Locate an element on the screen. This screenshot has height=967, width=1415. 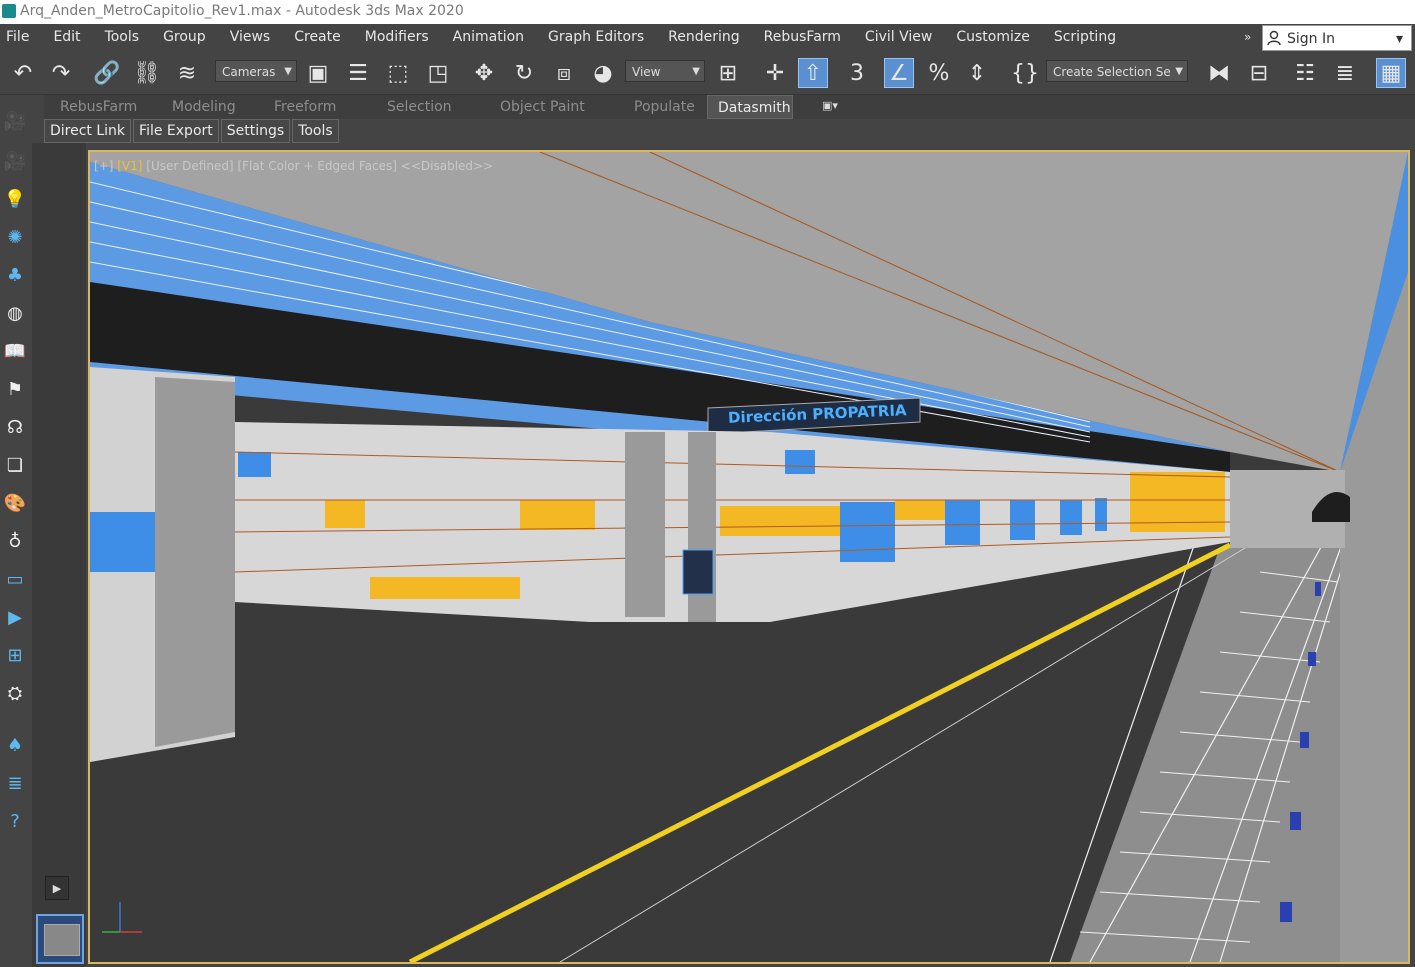
menu-graph-editors: Graph Editors is located at coordinates (600, 37).